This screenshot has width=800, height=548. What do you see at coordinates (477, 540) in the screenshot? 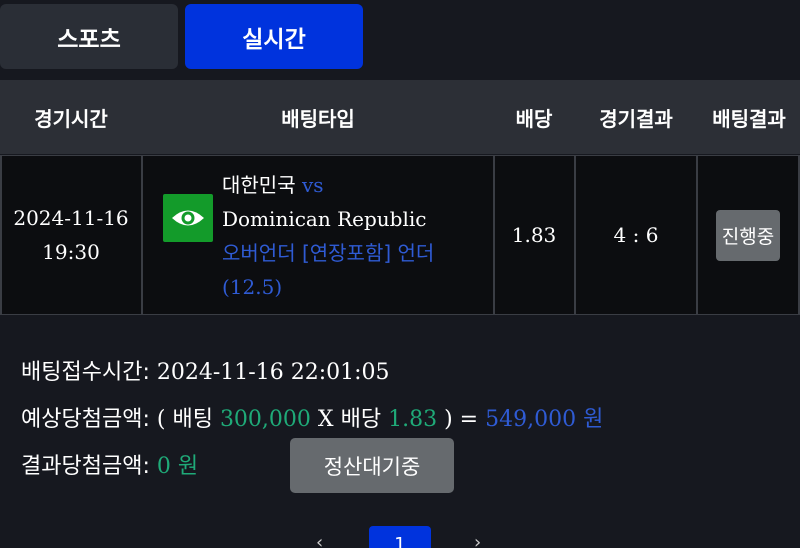
I see `next-page-icon: ›` at bounding box center [477, 540].